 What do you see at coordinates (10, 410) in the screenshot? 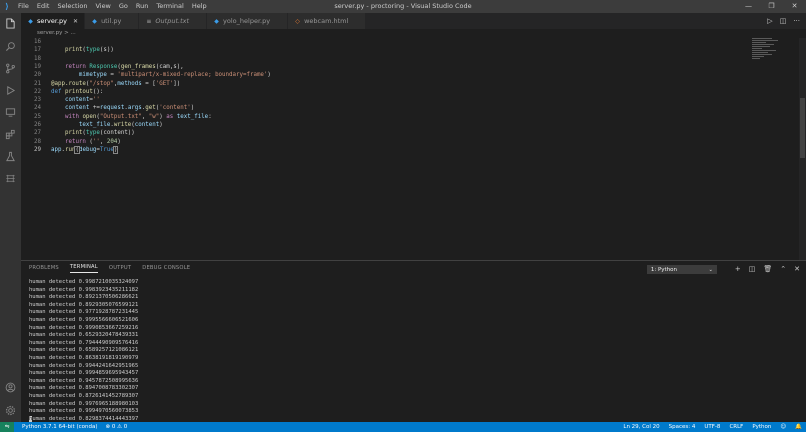
I see `settings-gear-icon` at bounding box center [10, 410].